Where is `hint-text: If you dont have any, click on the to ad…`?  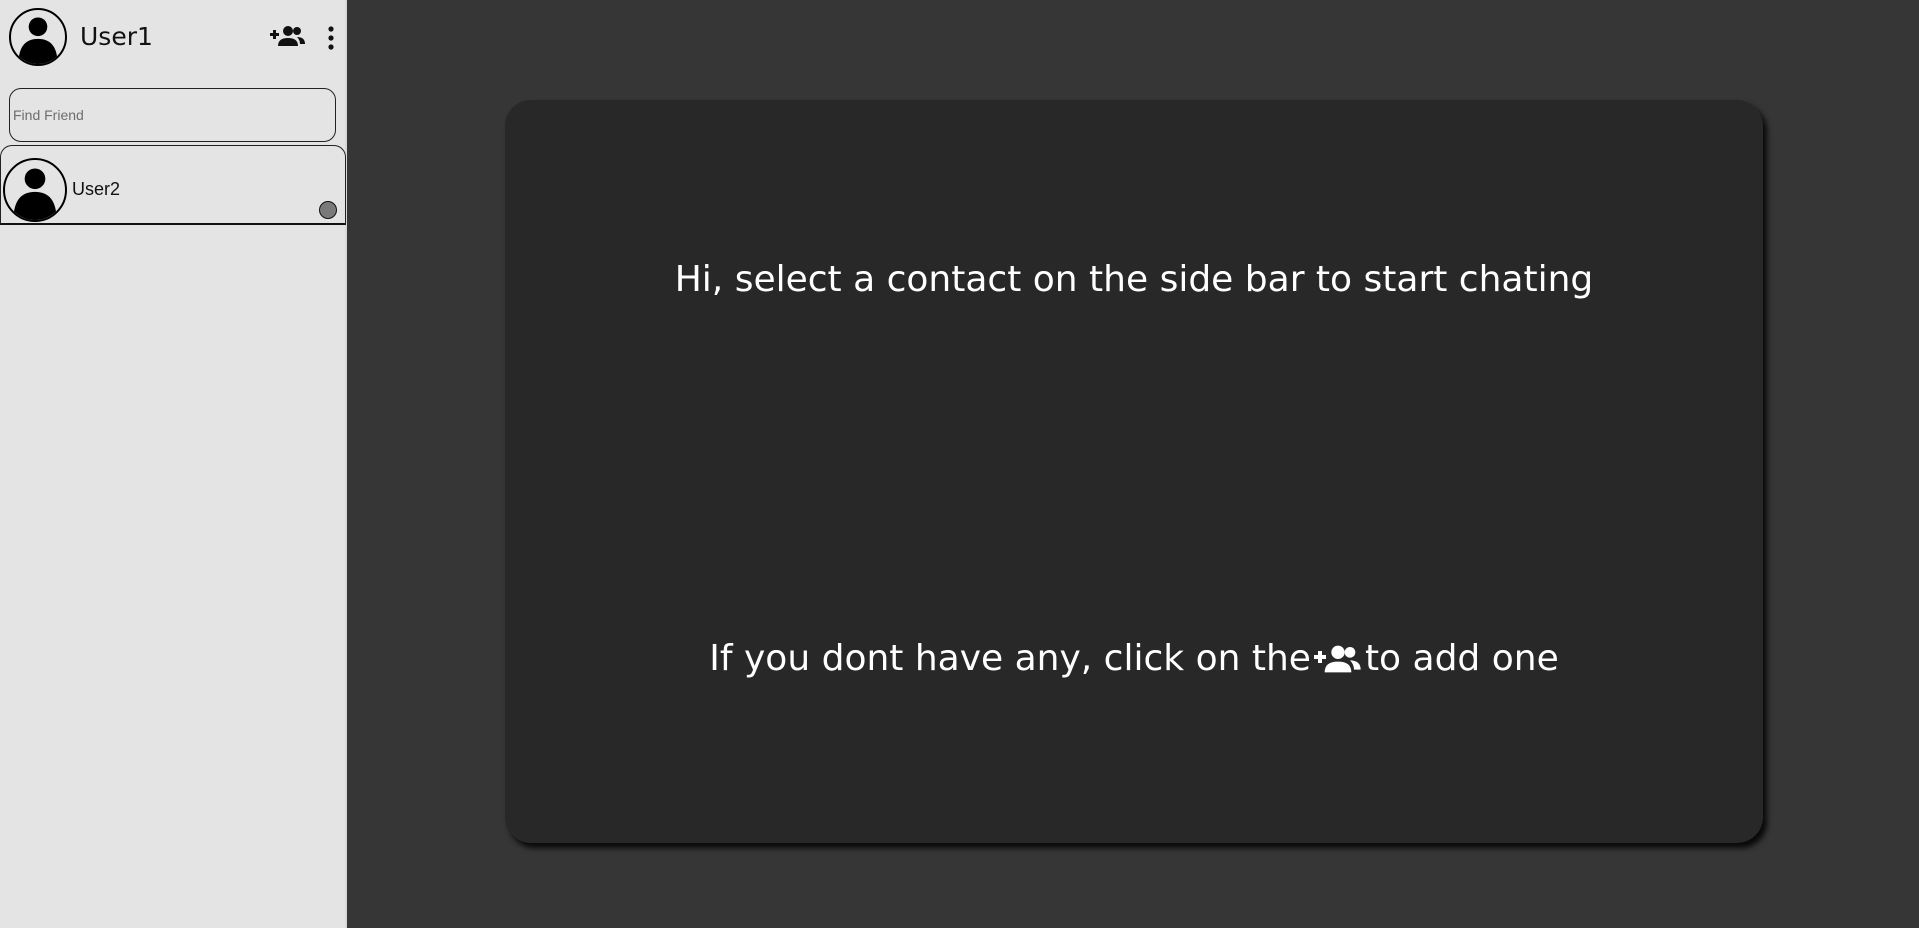 hint-text: If you dont have any, click on the to ad… is located at coordinates (1134, 658).